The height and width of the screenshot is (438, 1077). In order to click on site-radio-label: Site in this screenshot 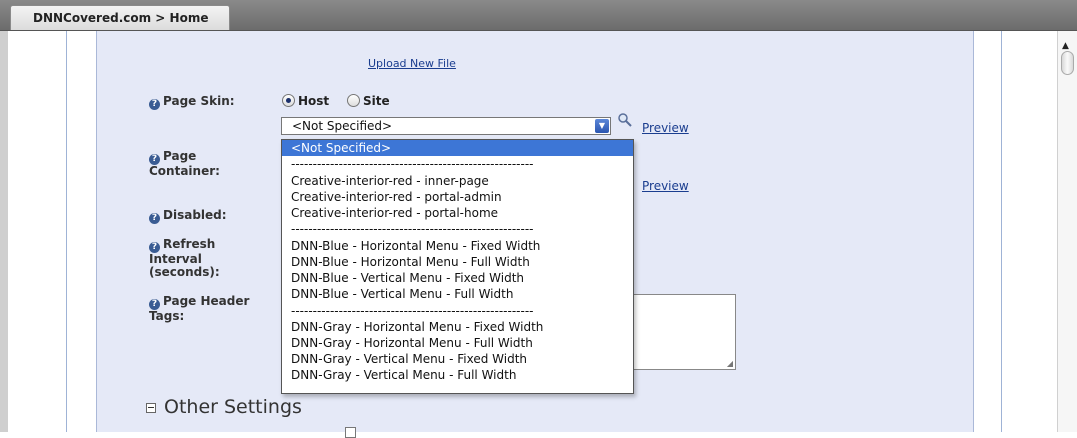, I will do `click(376, 101)`.